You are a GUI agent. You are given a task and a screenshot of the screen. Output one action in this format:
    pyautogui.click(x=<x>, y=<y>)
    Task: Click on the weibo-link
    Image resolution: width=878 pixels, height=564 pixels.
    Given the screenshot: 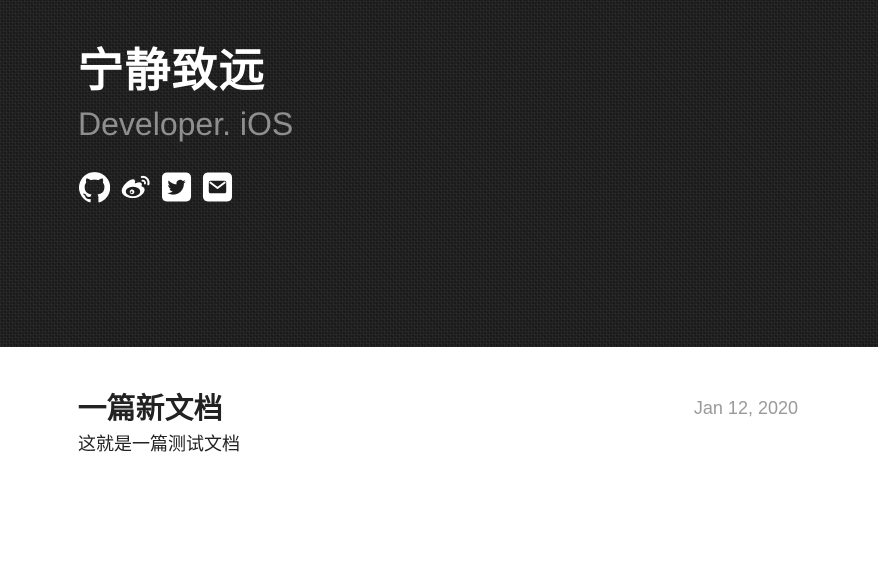 What is the action you would take?
    pyautogui.click(x=135, y=187)
    